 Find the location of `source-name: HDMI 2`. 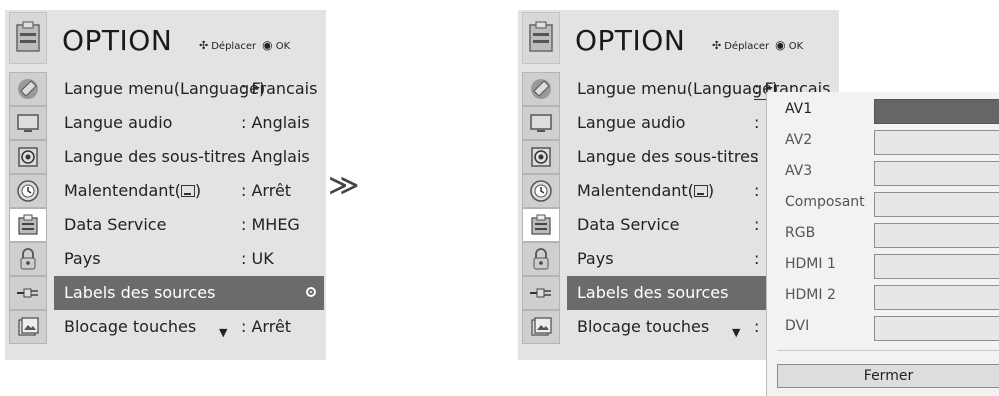

source-name: HDMI 2 is located at coordinates (810, 295).